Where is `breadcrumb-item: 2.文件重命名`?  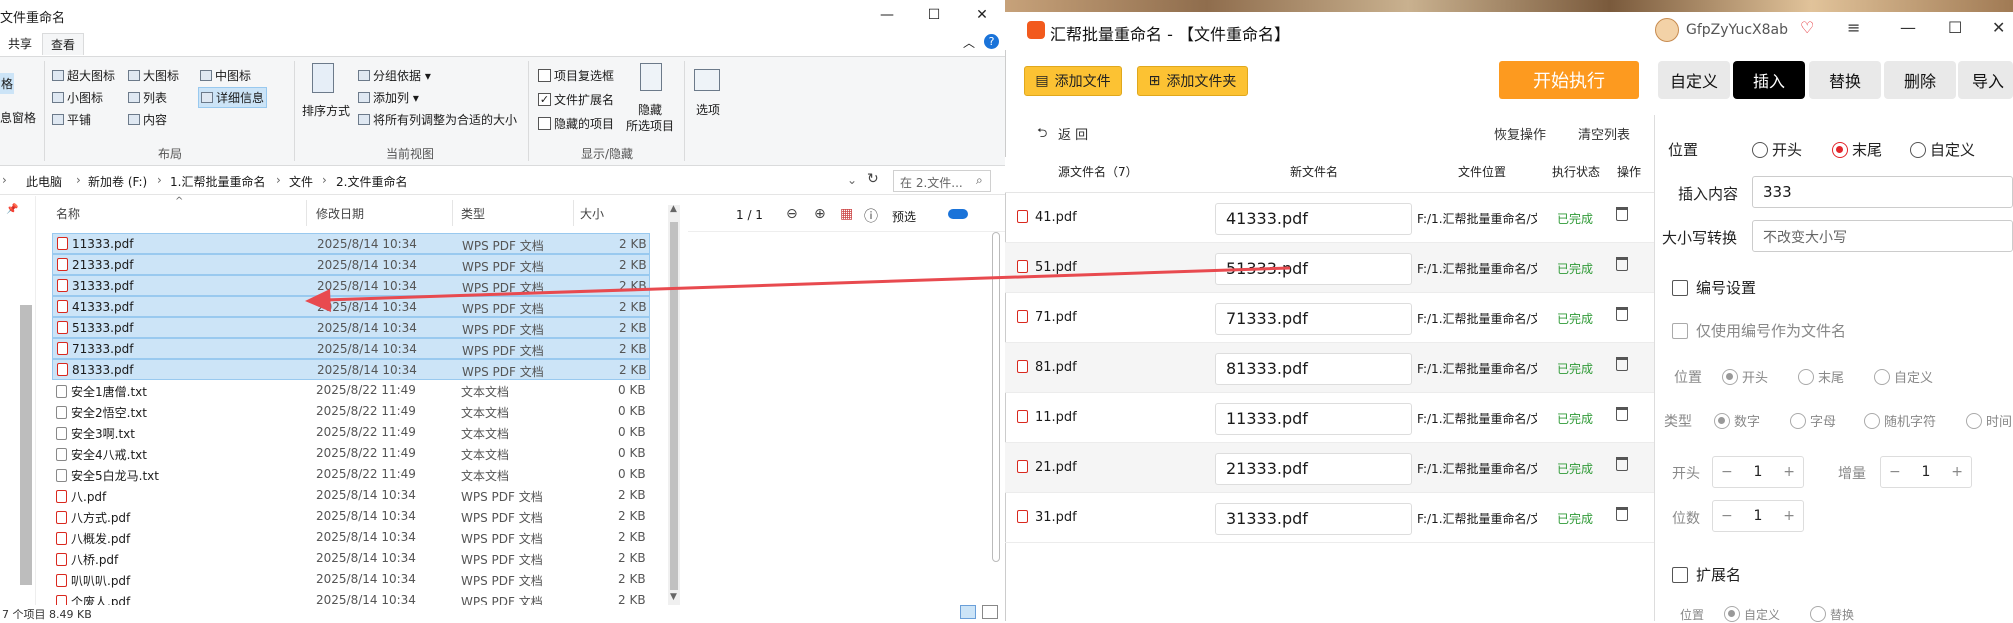
breadcrumb-item: 2.文件重命名 is located at coordinates (371, 181).